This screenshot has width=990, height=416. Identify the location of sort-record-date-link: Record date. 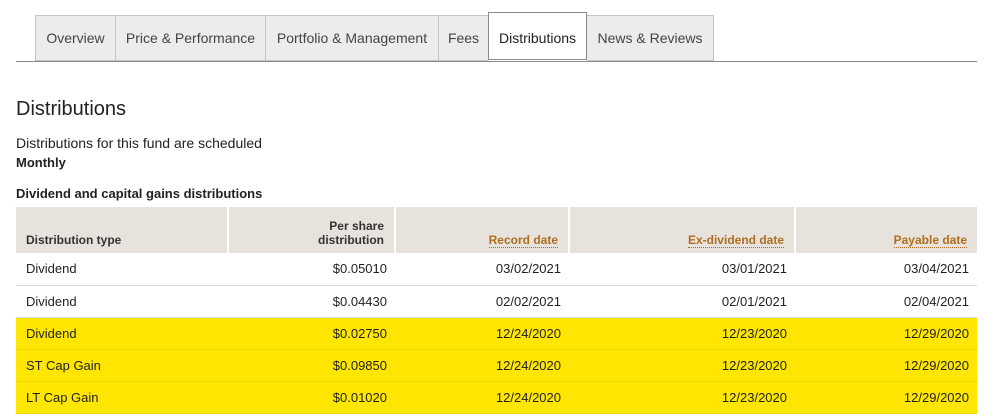
(523, 240).